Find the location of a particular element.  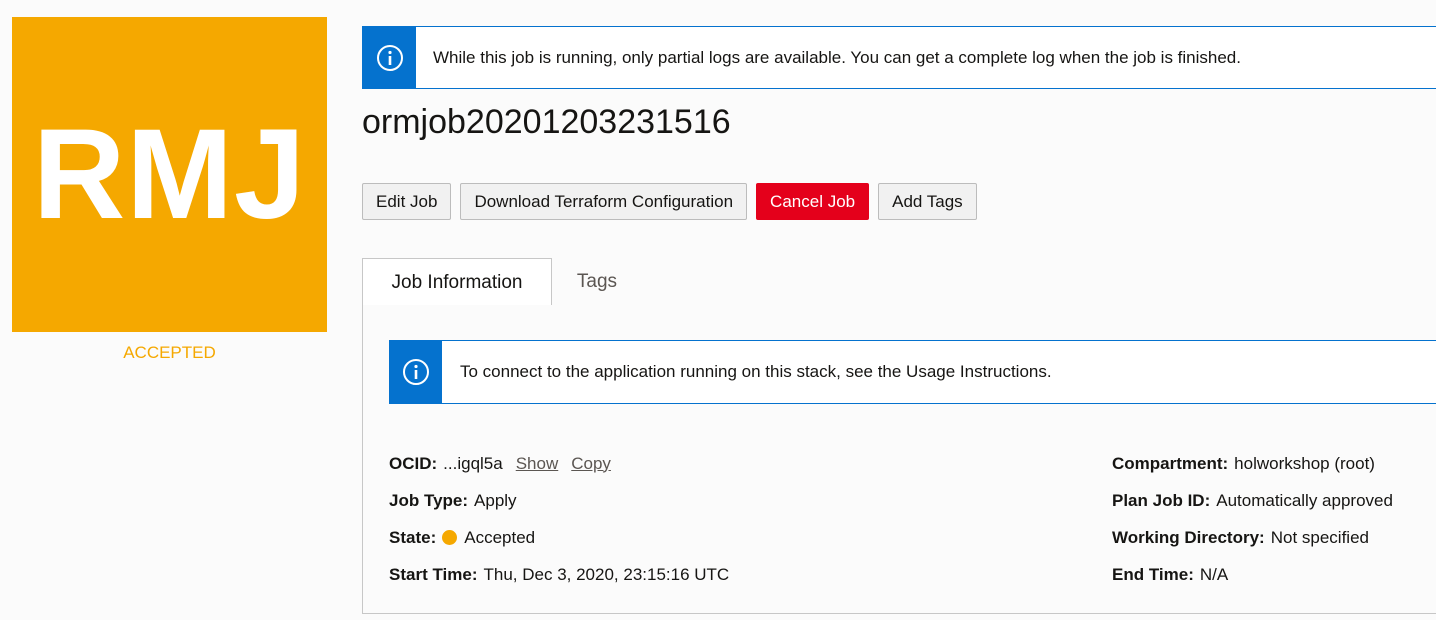

plan-job-label: Plan Job ID: is located at coordinates (1161, 500).